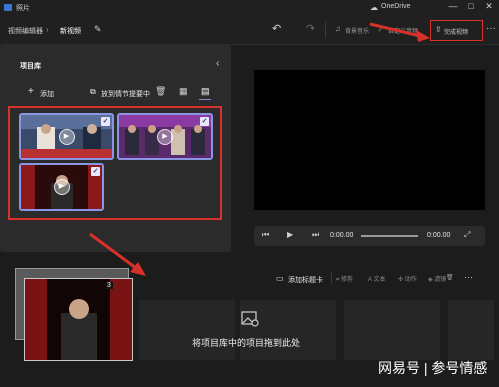 The width and height of the screenshot is (499, 387). What do you see at coordinates (347, 280) in the screenshot?
I see `trim-label: 修剪` at bounding box center [347, 280].